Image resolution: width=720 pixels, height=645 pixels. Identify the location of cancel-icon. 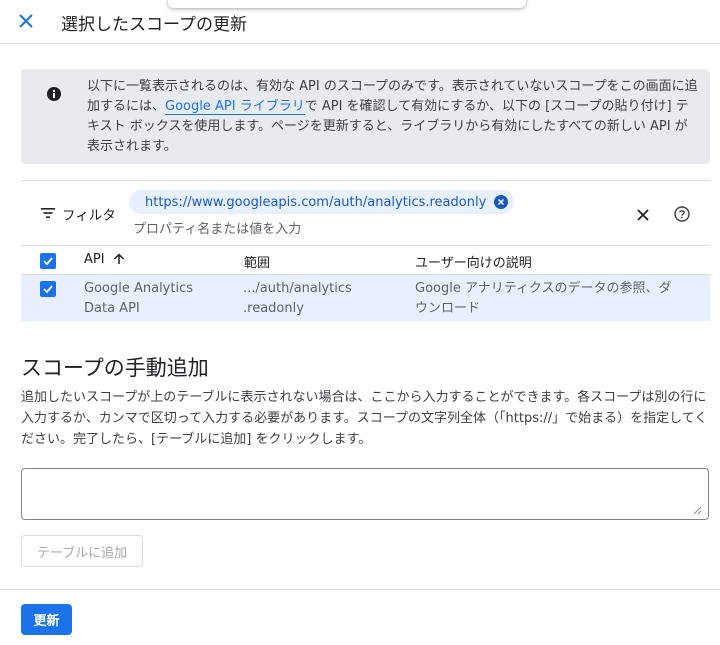
(501, 202).